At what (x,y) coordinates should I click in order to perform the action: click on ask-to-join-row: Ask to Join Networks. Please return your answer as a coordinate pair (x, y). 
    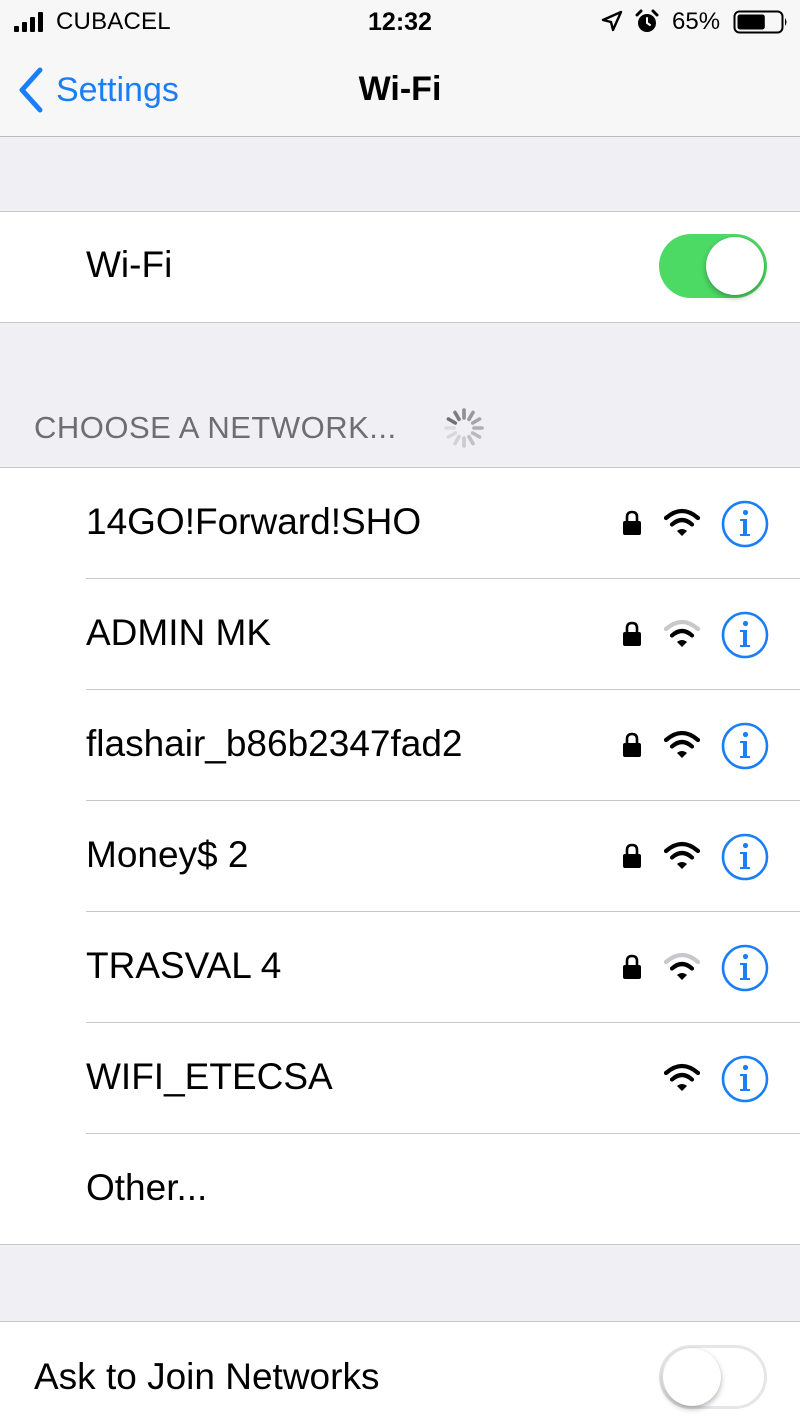
    Looking at the image, I should click on (400, 1372).